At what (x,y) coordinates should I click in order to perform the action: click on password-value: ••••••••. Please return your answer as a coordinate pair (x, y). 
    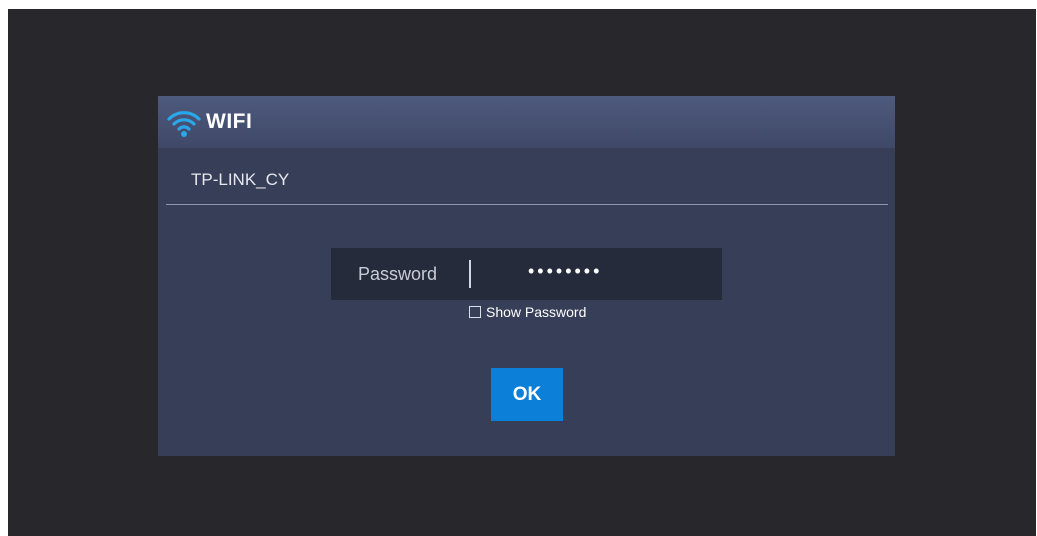
    Looking at the image, I should click on (565, 271).